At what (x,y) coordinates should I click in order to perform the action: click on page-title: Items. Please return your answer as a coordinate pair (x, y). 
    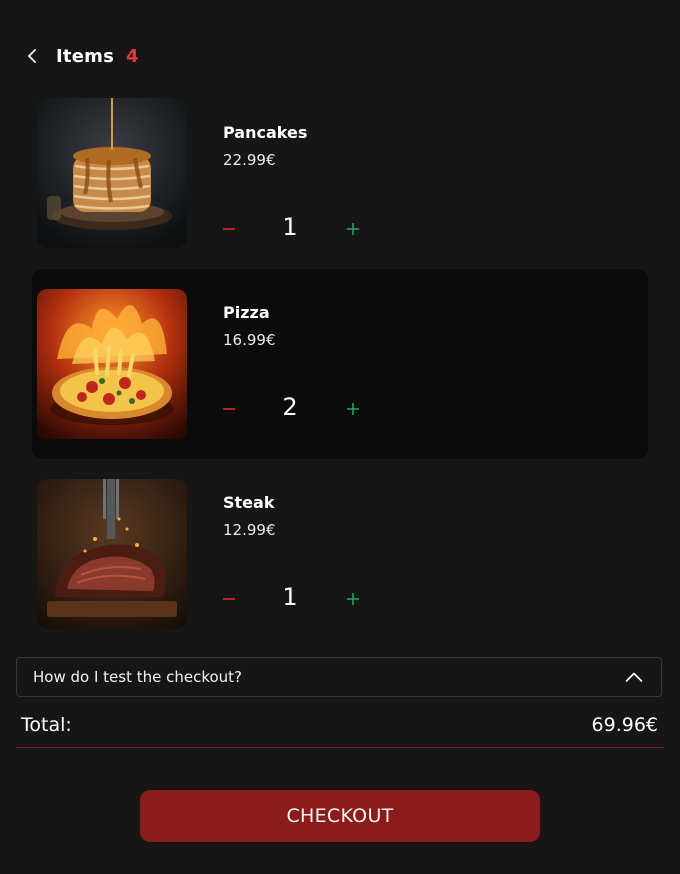
    Looking at the image, I should click on (85, 56).